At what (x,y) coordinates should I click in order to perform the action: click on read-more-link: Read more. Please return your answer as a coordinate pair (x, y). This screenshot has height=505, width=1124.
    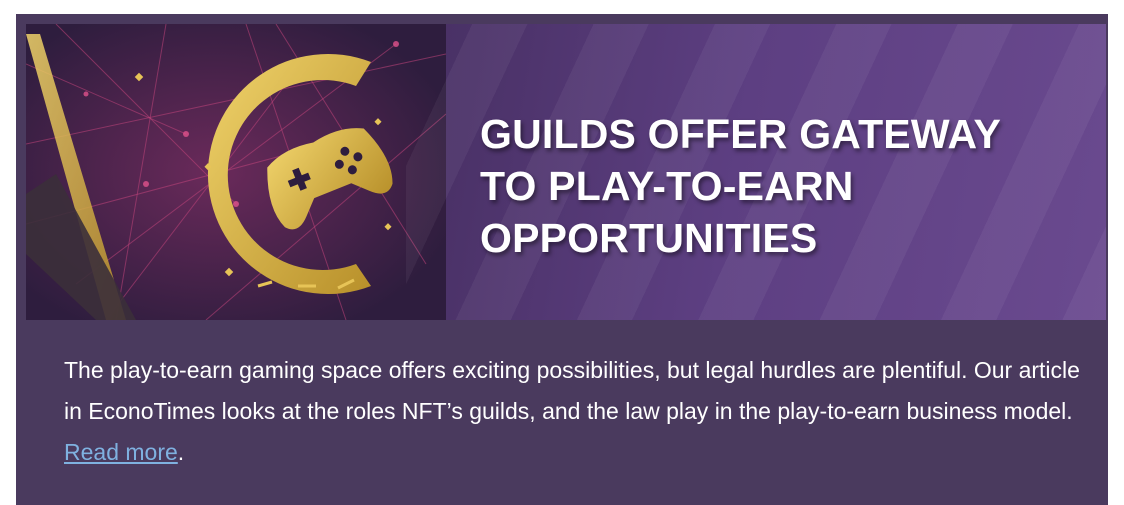
    Looking at the image, I should click on (121, 452).